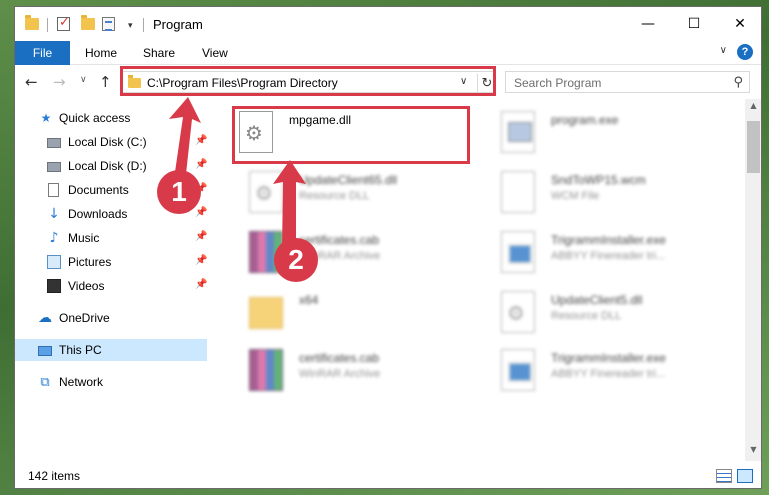 The height and width of the screenshot is (495, 769). I want to click on item-count: 142 items, so click(54, 476).